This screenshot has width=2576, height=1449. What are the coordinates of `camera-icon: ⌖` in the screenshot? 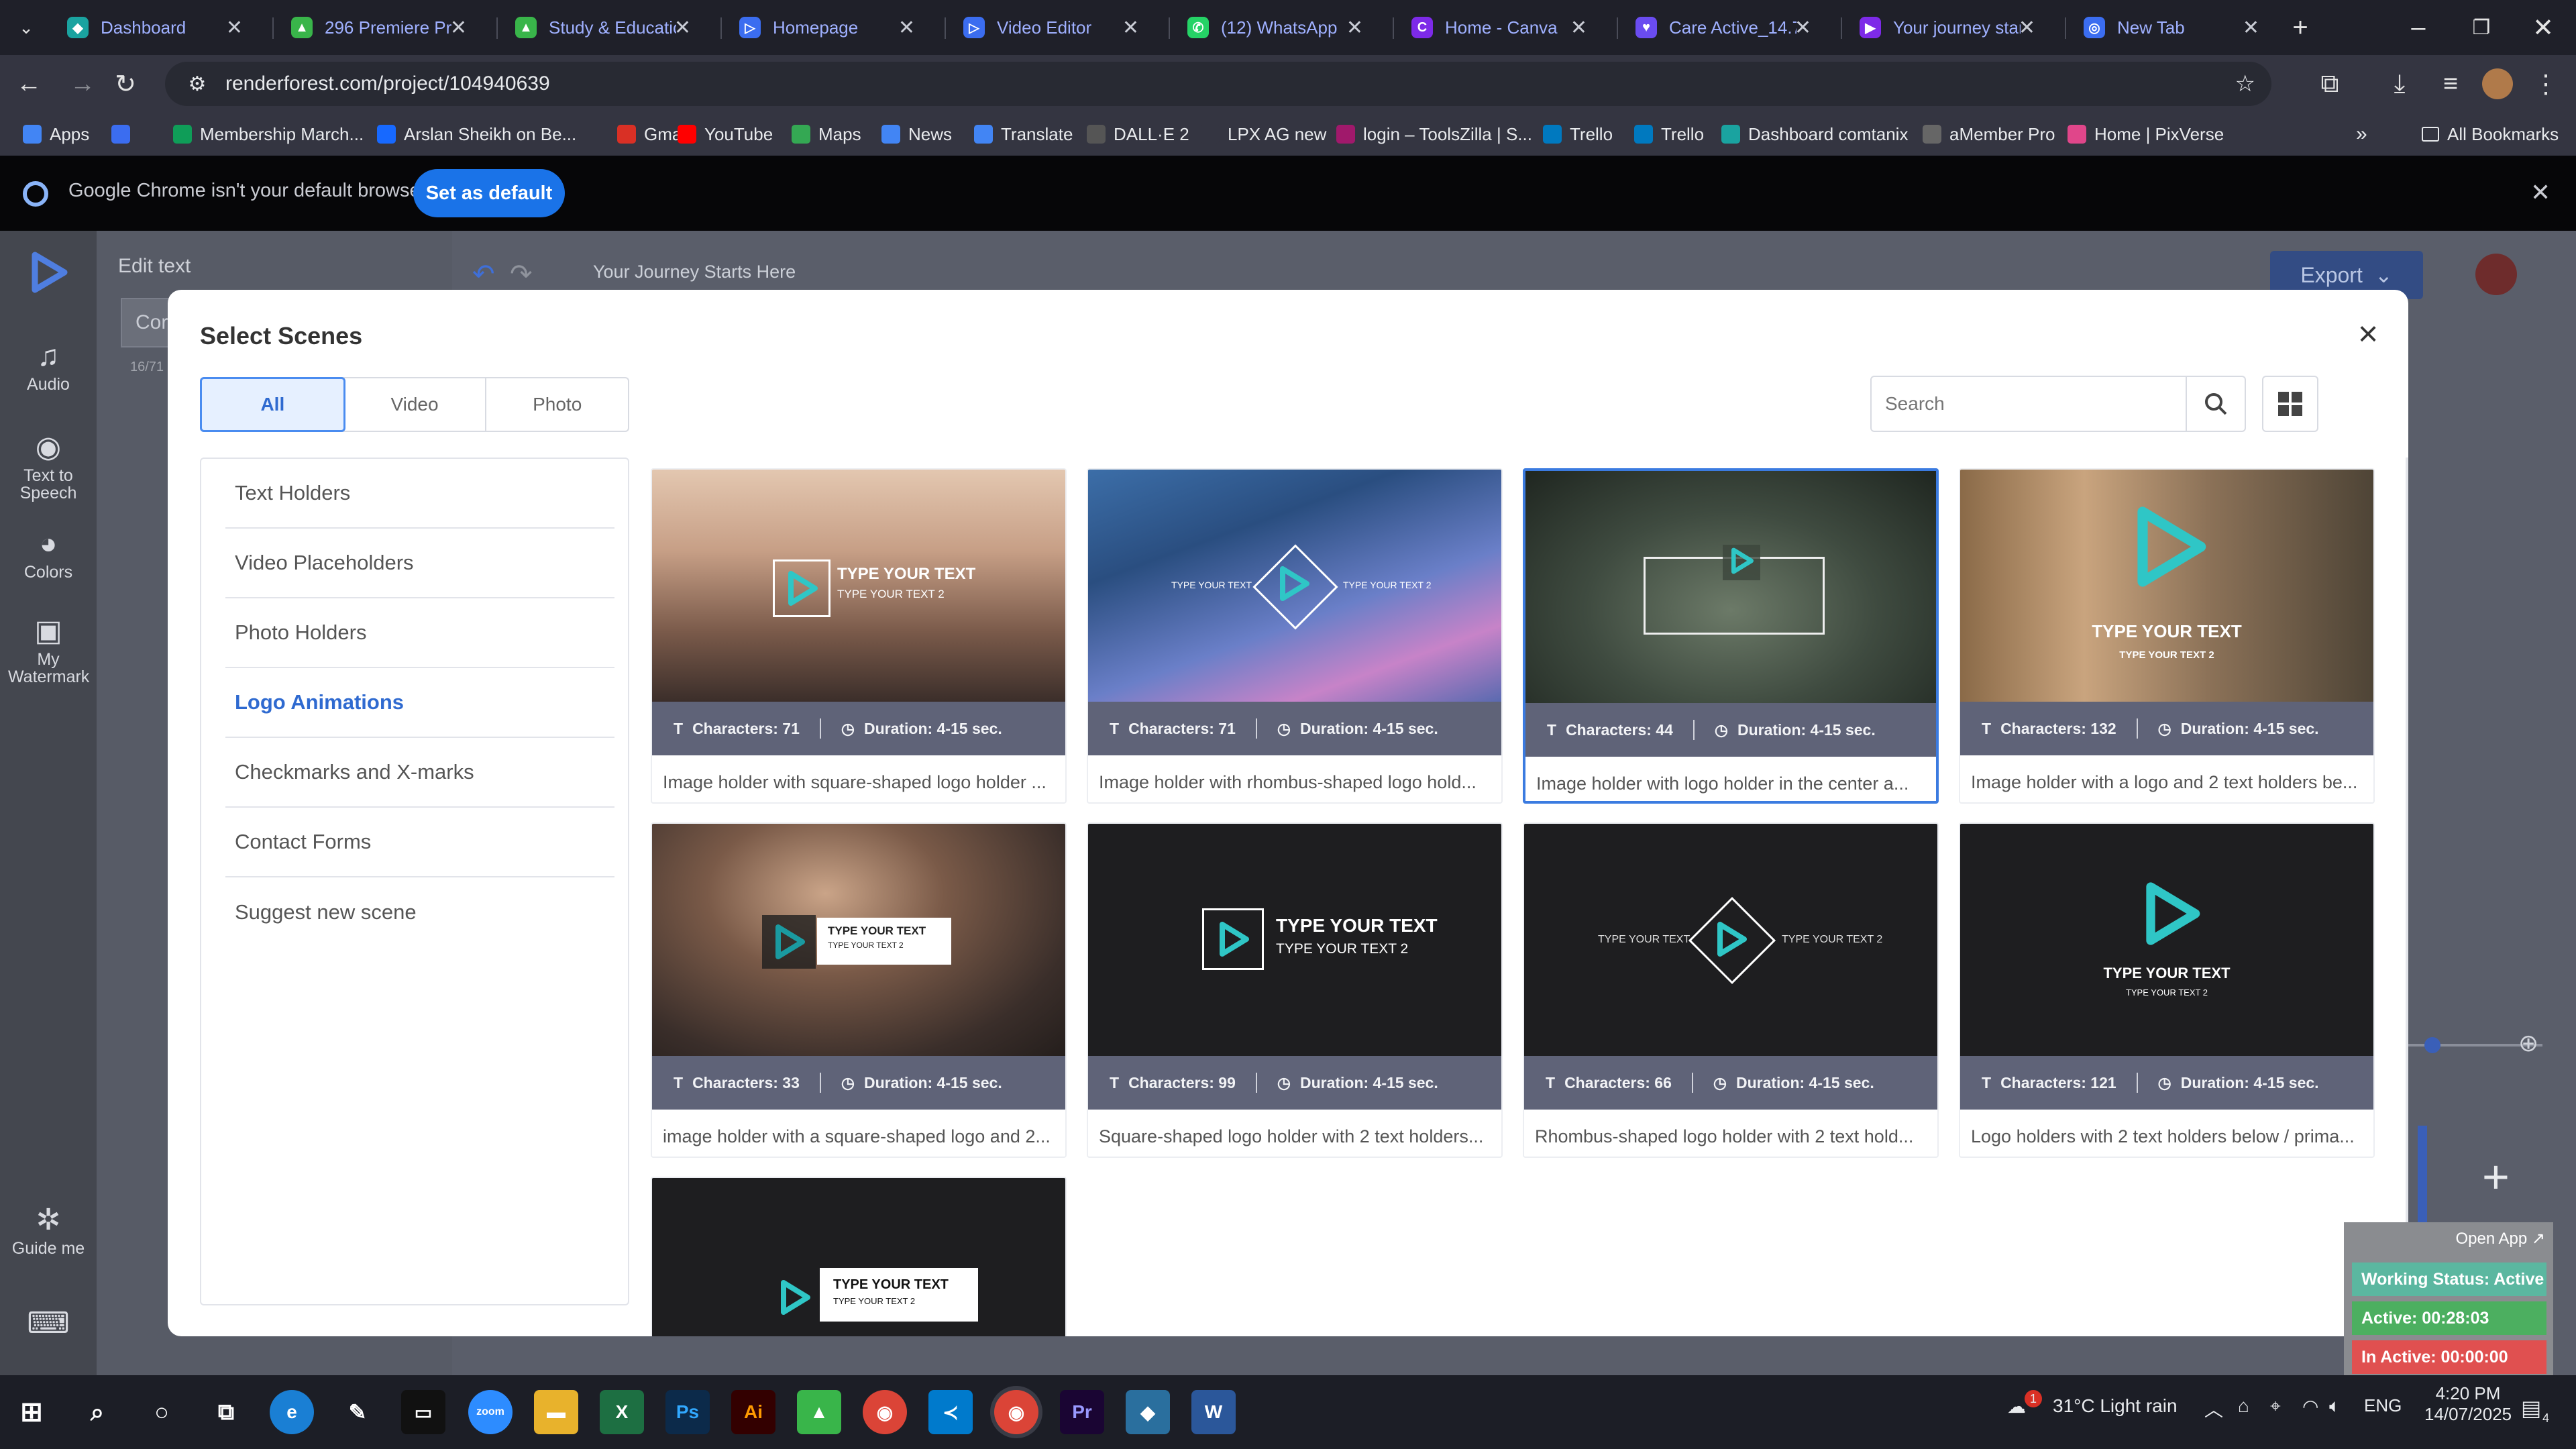 It's located at (2275, 1406).